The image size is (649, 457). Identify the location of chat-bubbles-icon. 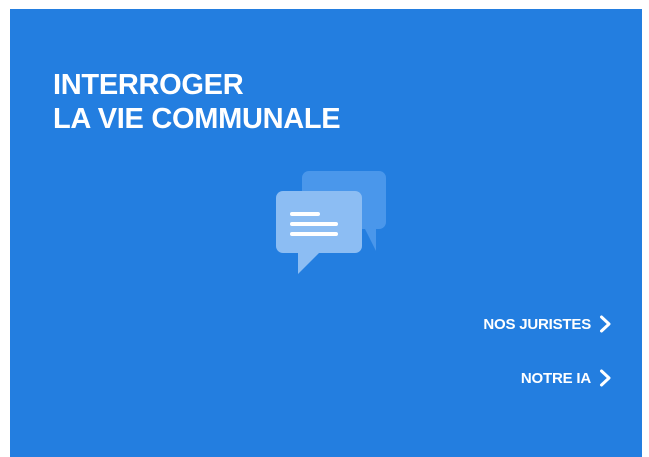
(331, 222).